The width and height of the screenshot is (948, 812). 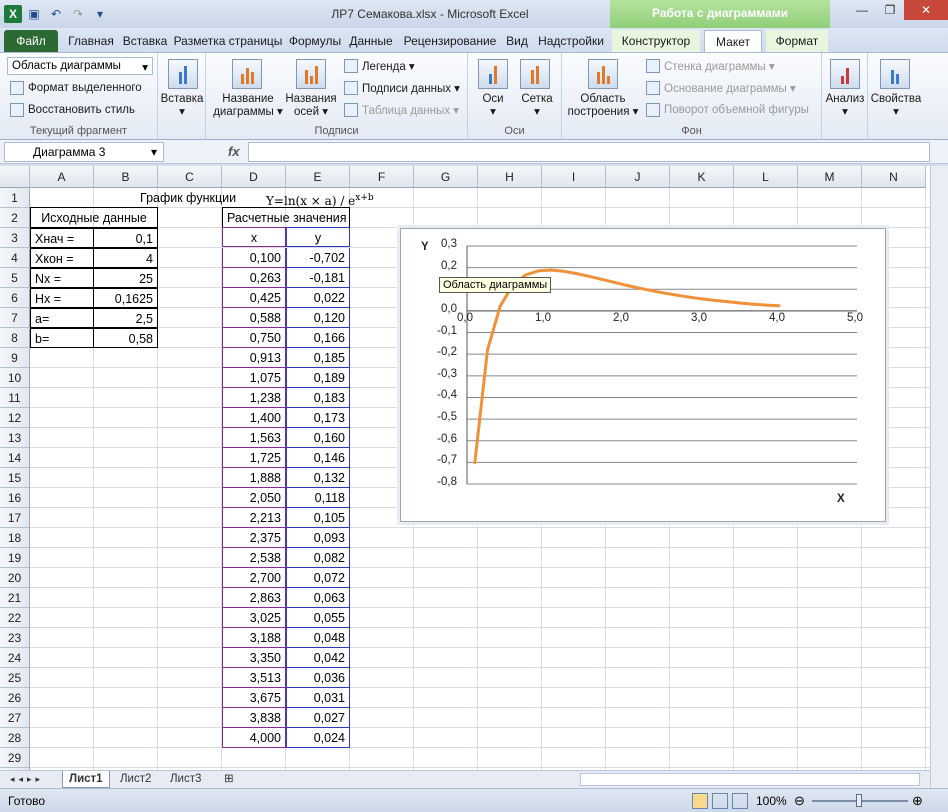 I want to click on y-value-cell: 0,055, so click(x=318, y=618).